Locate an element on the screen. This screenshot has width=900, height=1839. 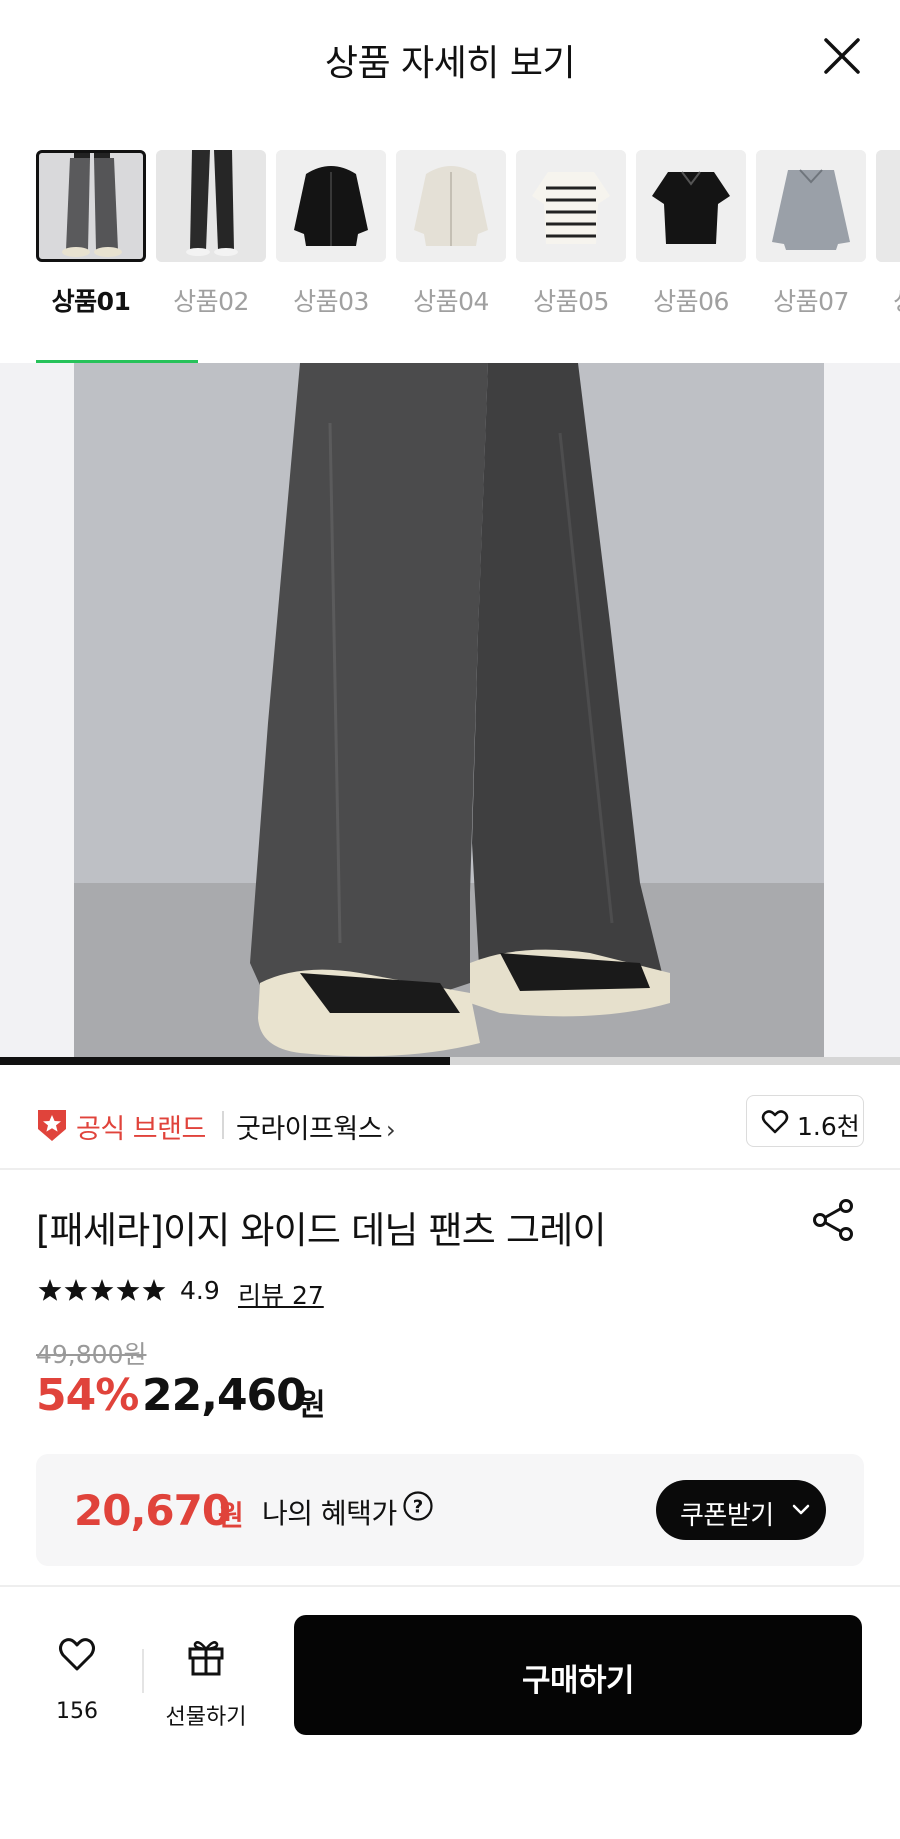
image-progress-fill is located at coordinates (225, 1061).